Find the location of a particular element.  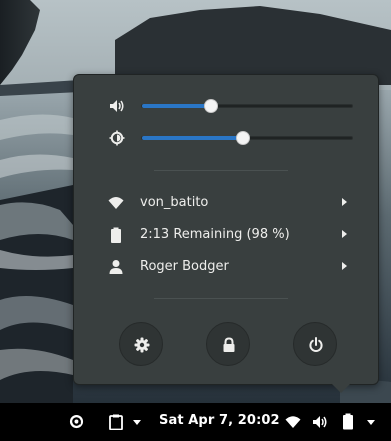

wifi-network-name: von_batito is located at coordinates (174, 202).